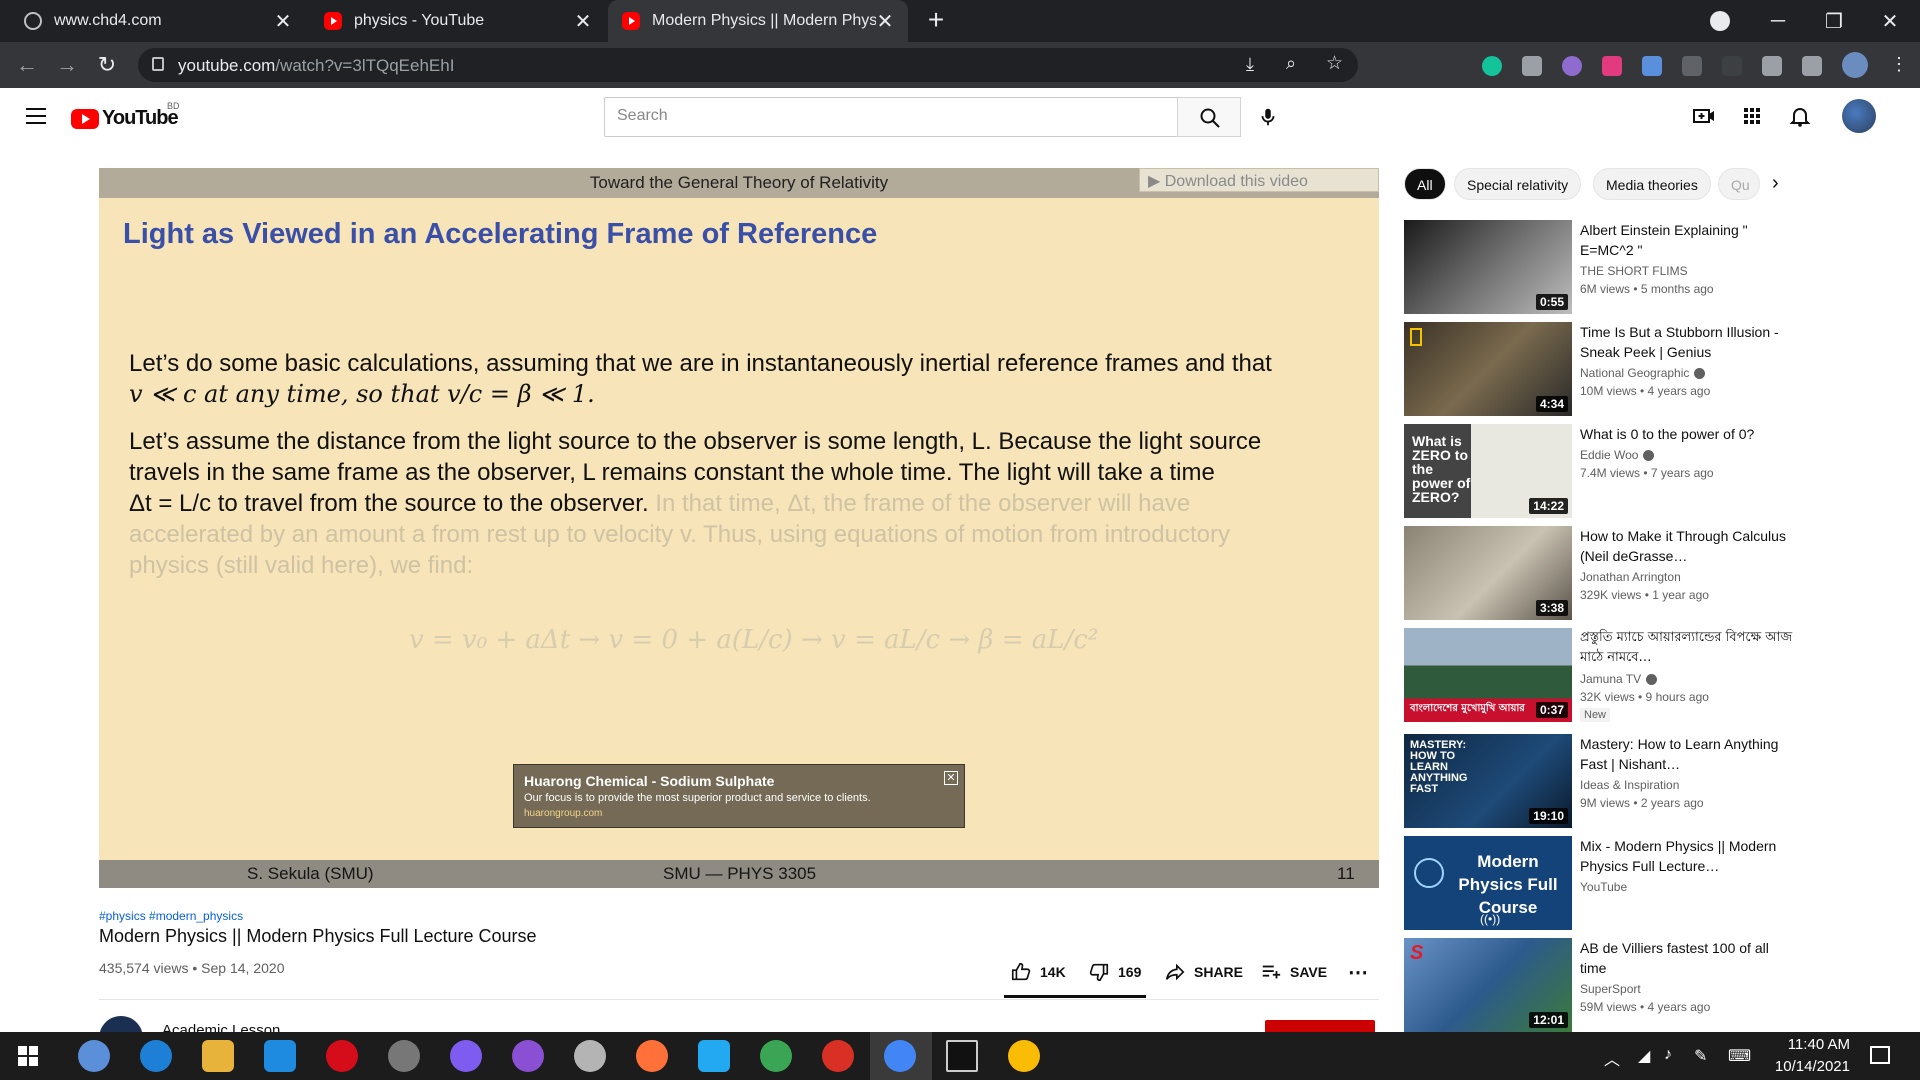 Image resolution: width=1920 pixels, height=1080 pixels. What do you see at coordinates (951, 778) in the screenshot?
I see `ad-close-icon: ✕` at bounding box center [951, 778].